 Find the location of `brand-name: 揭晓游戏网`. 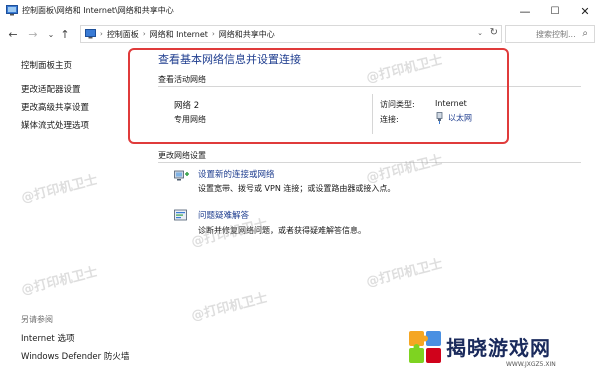

brand-name: 揭晓游戏网 is located at coordinates (498, 348).